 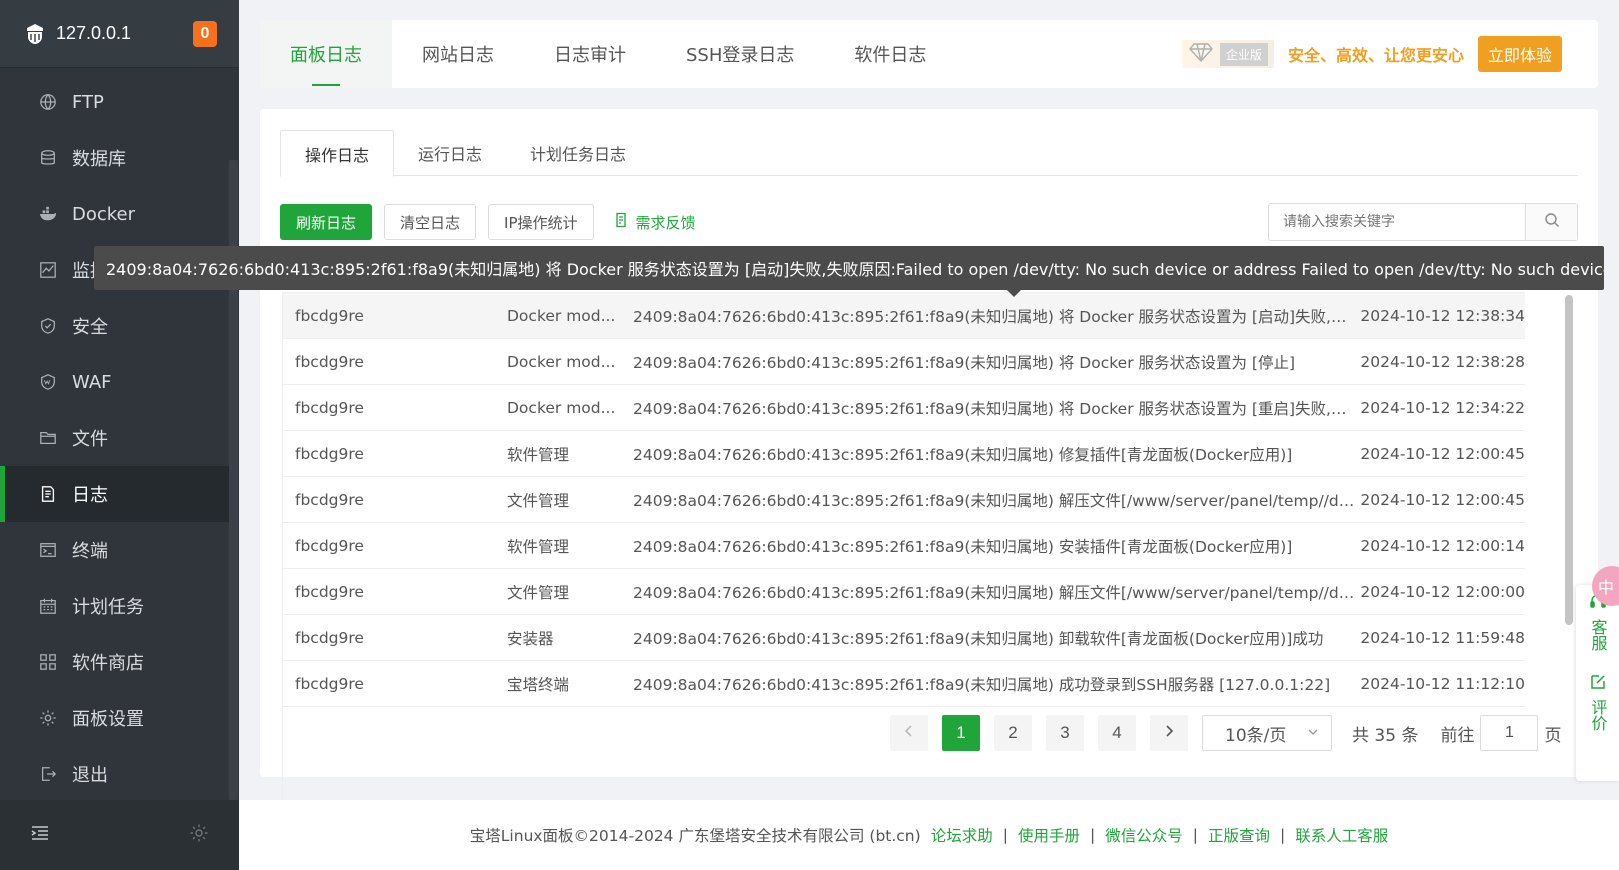 I want to click on service-label: 客服, so click(x=1598, y=635).